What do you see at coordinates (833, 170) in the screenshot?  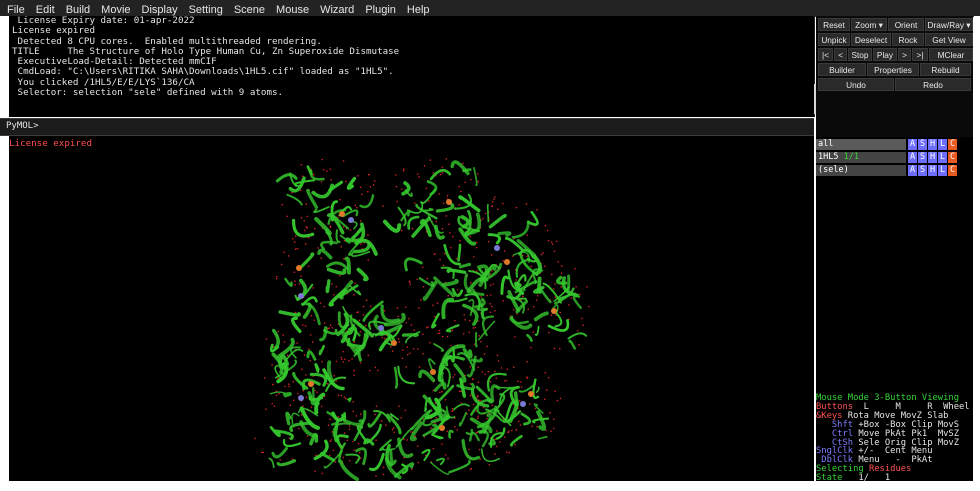 I see `object-name-text: (sele)` at bounding box center [833, 170].